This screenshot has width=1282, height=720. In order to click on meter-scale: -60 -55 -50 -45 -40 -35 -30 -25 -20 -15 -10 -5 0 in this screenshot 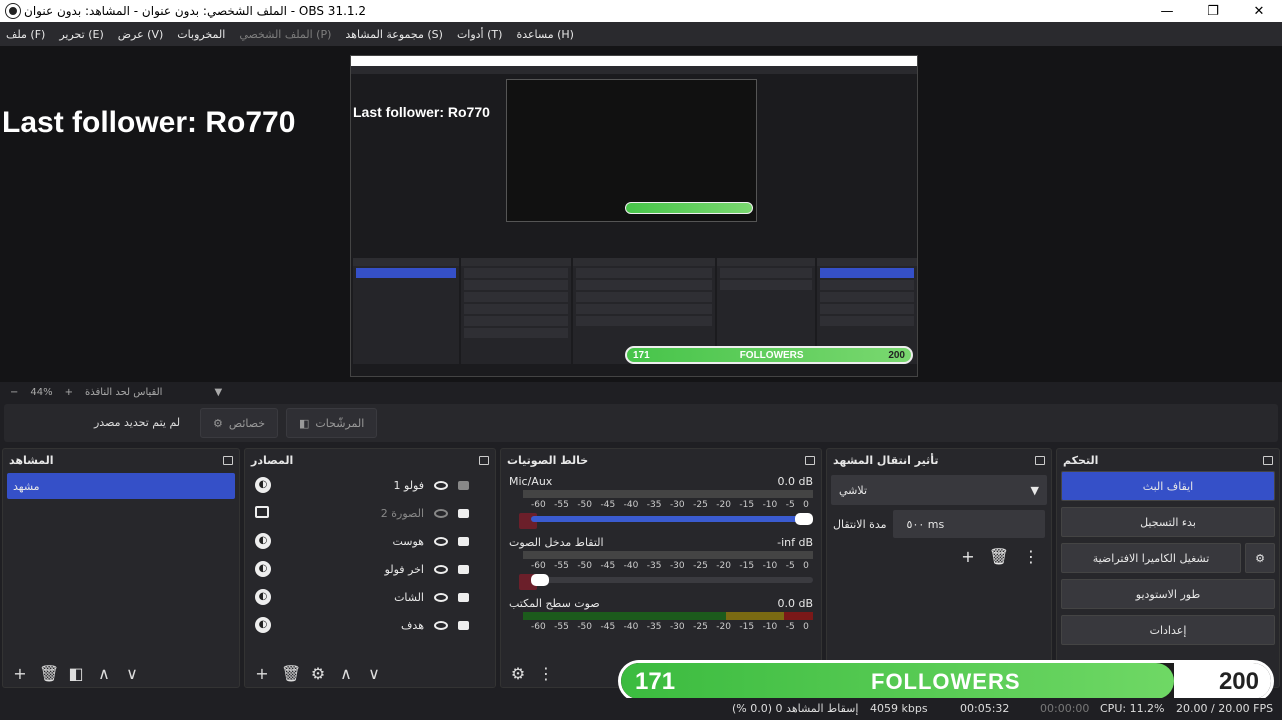, I will do `click(670, 627)`.